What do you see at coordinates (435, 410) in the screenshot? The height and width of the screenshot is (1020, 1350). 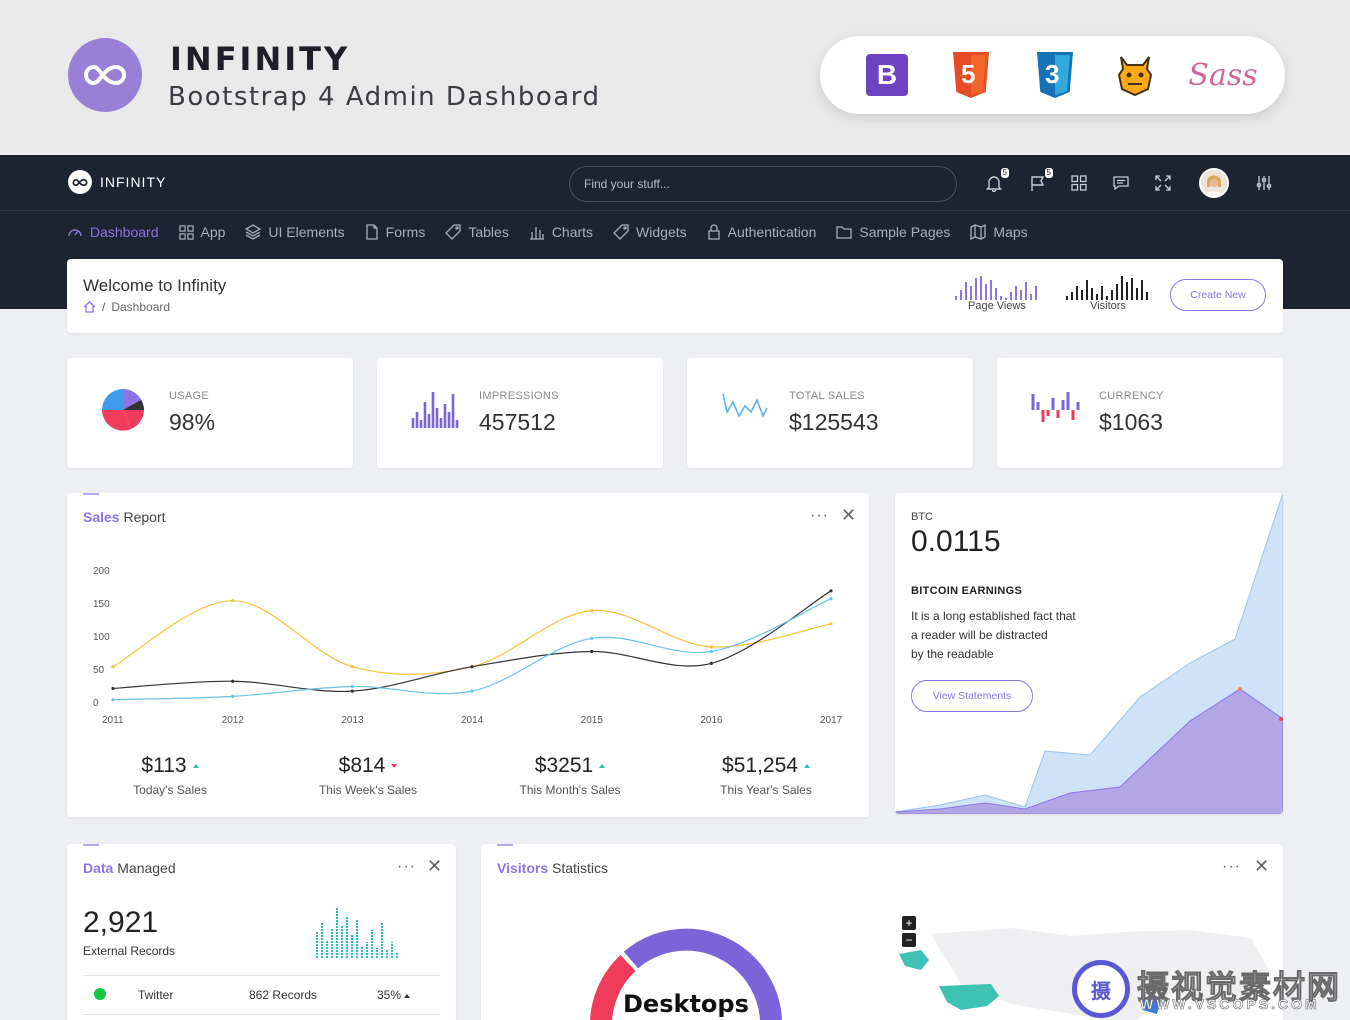 I see `impressions-bars-icon` at bounding box center [435, 410].